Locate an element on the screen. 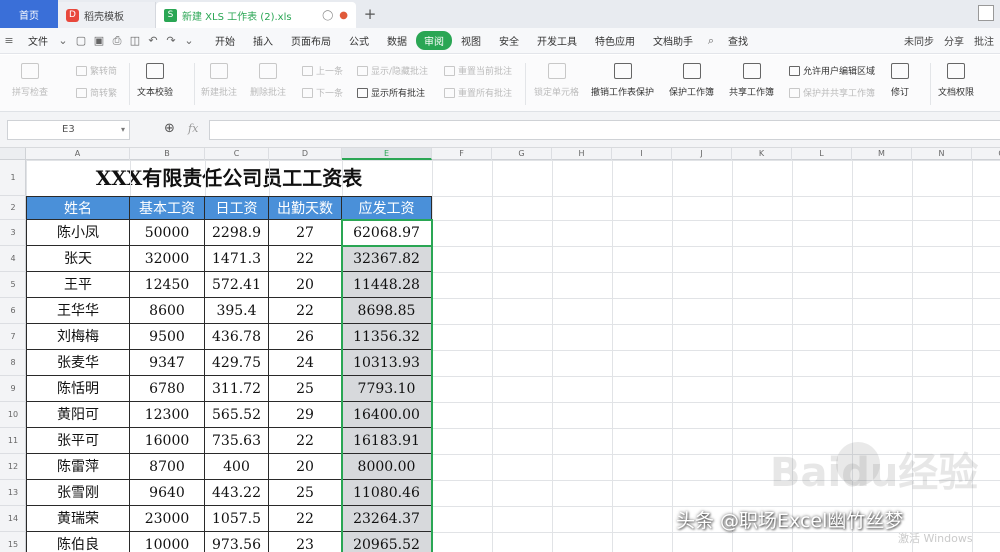  menu-item-formula: 公式 is located at coordinates (359, 40).